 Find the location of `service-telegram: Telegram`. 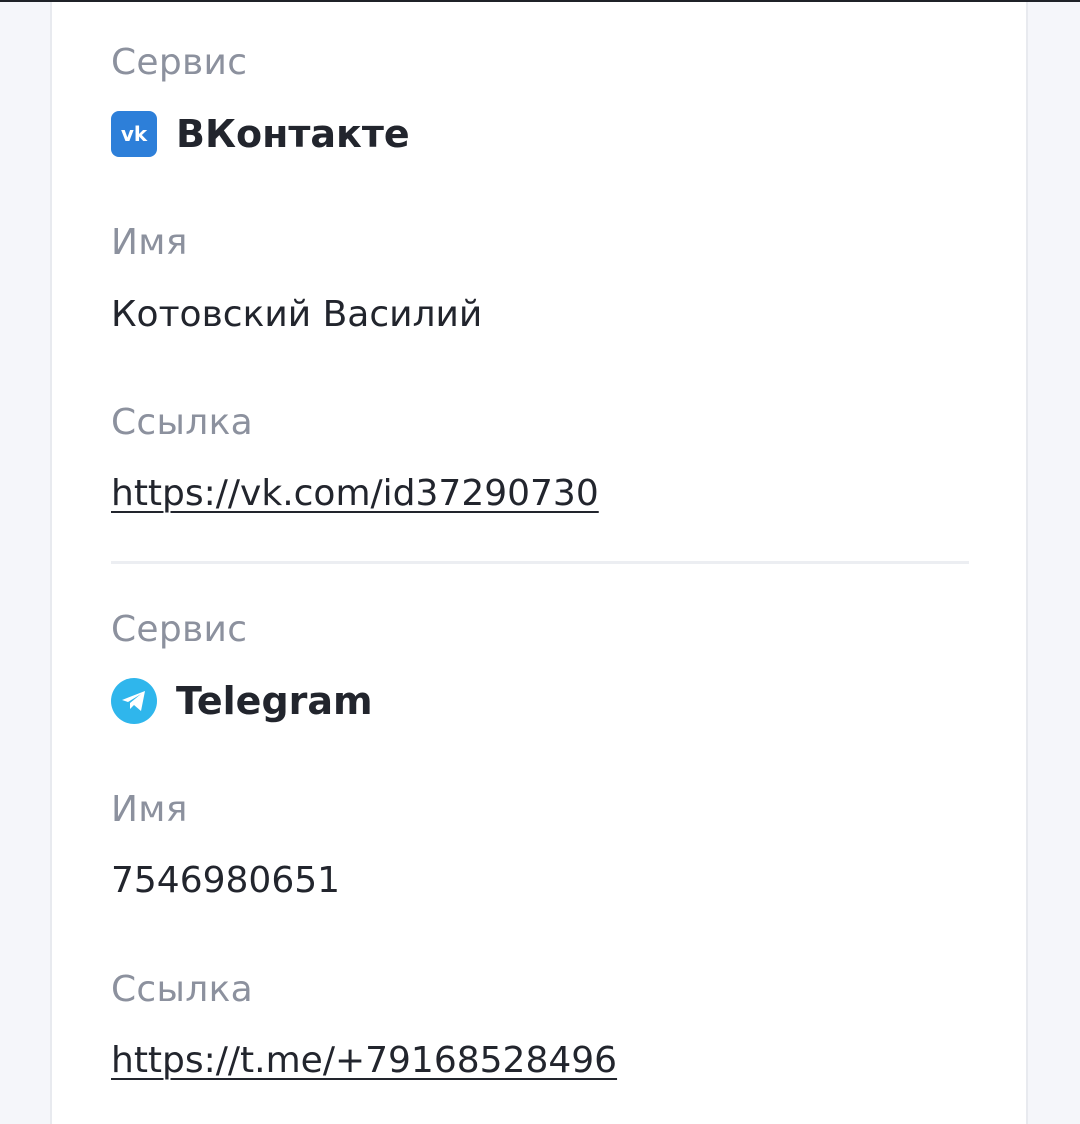

service-telegram: Telegram is located at coordinates (242, 701).